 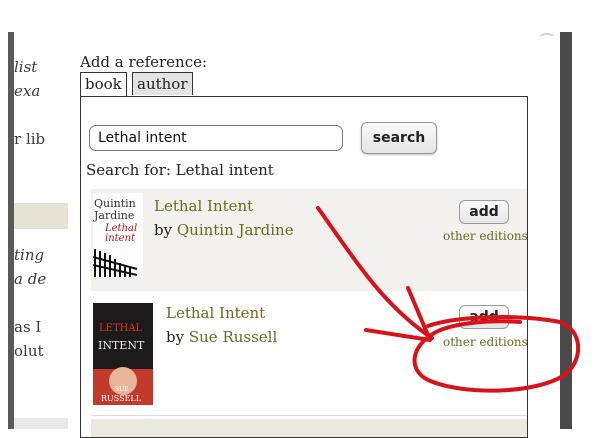 I want to click on search-input, so click(x=216, y=138).